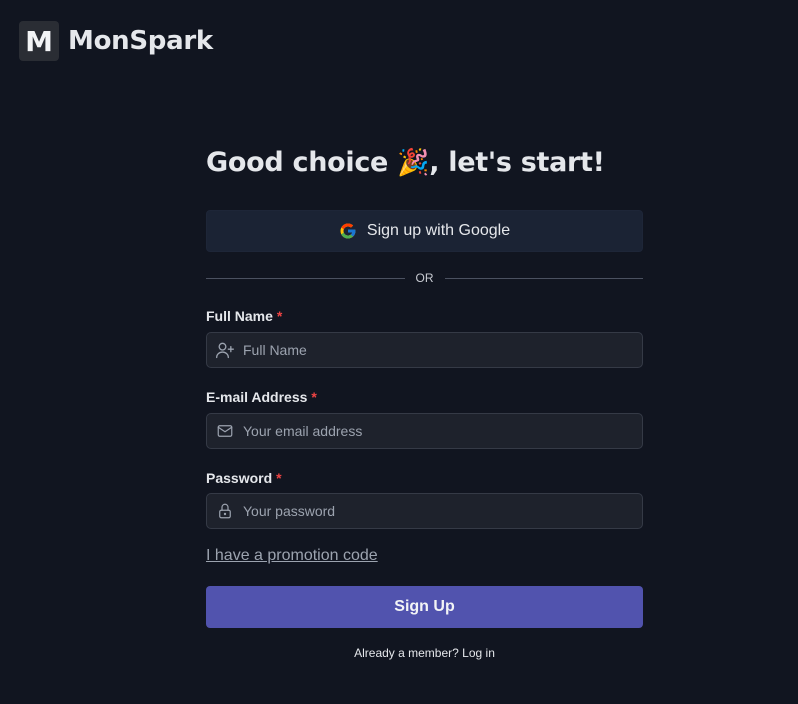 The image size is (798, 704). Describe the element at coordinates (225, 431) in the screenshot. I see `mail-icon` at that location.